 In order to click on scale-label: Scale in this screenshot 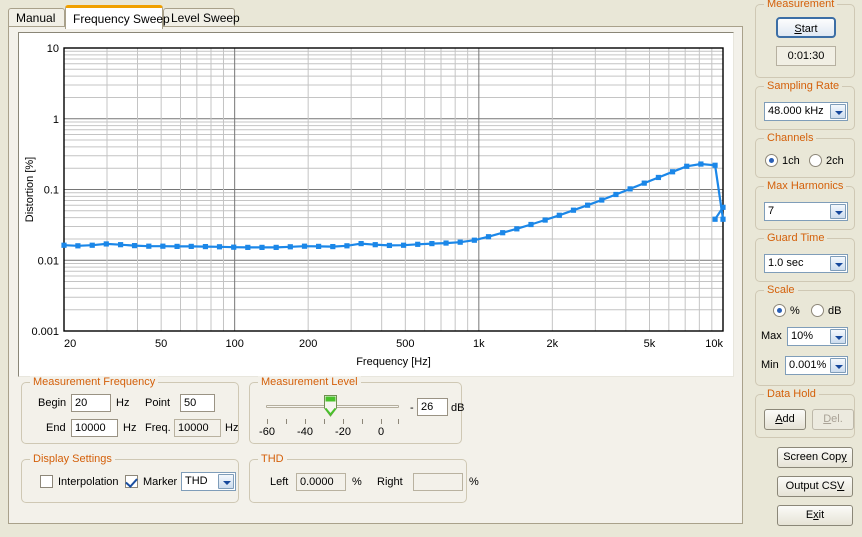, I will do `click(781, 290)`.